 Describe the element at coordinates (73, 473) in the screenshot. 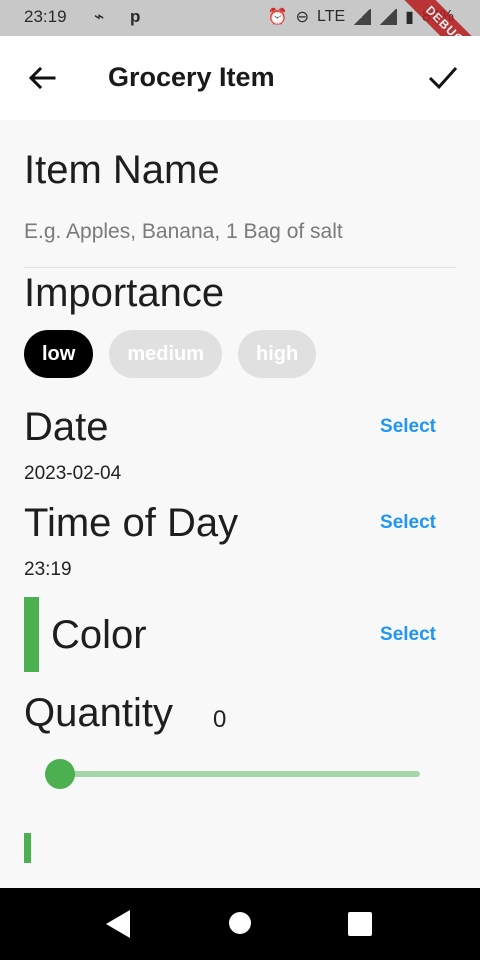

I see `date-value: 2023-02-04` at that location.